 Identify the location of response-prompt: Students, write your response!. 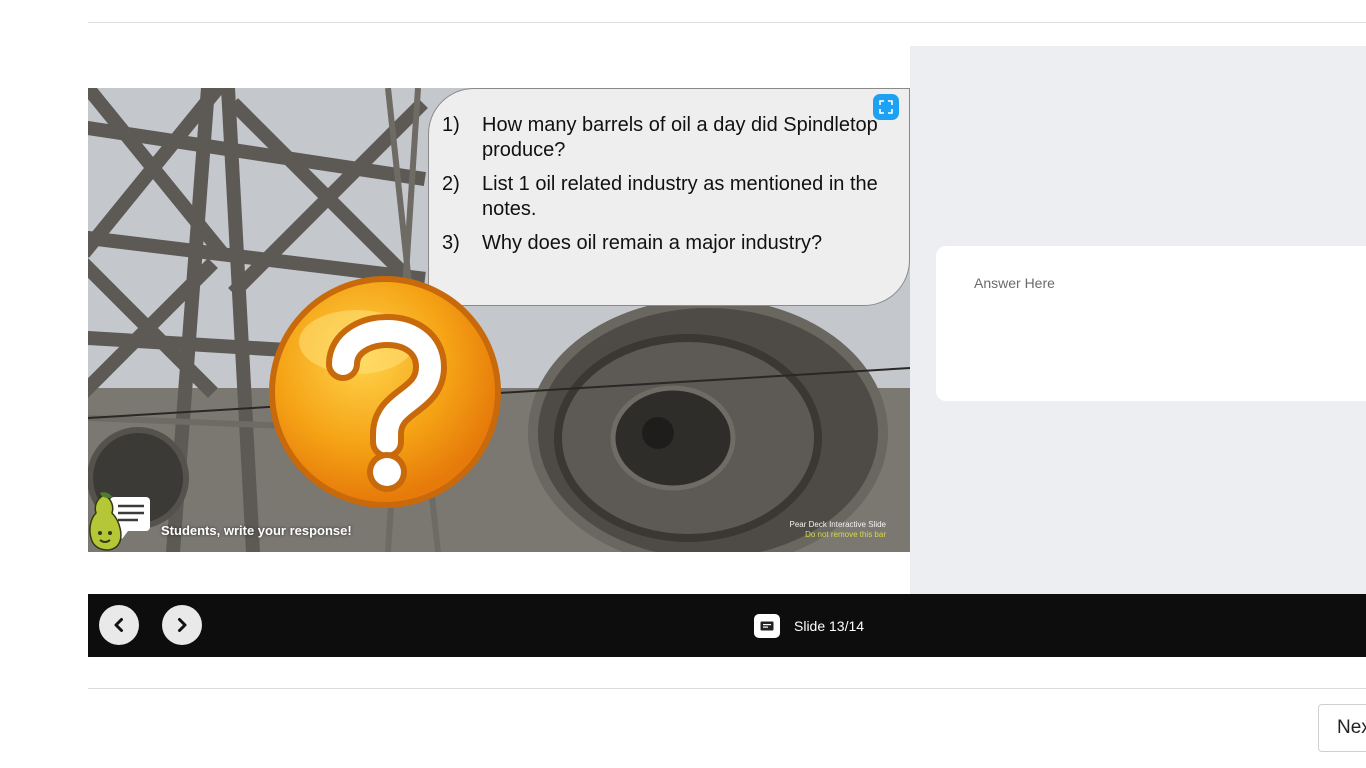
(256, 530).